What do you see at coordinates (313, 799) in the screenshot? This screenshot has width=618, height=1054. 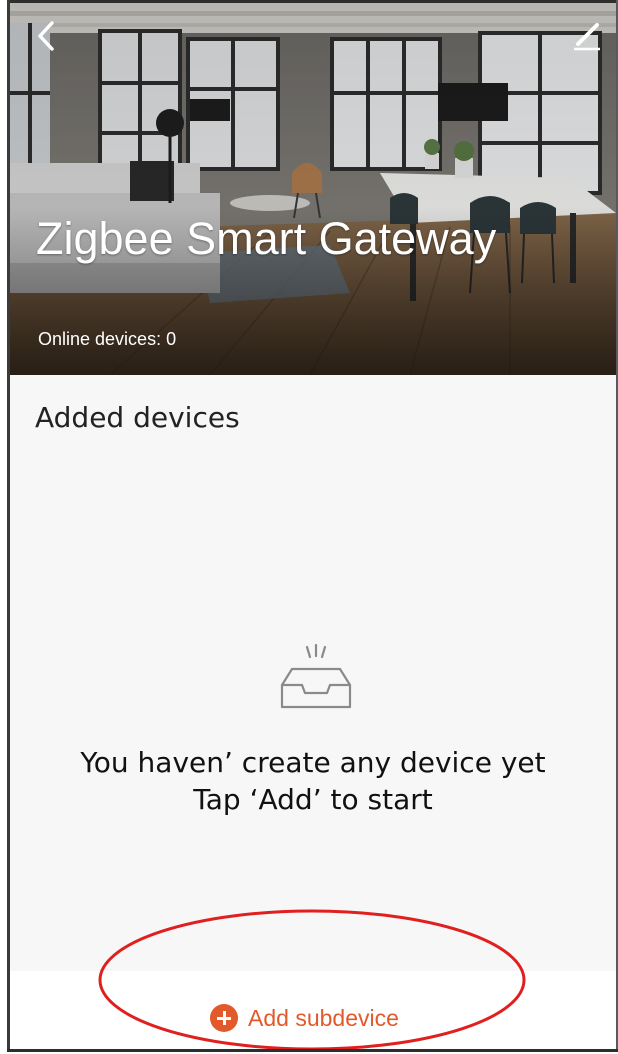 I see `empty-state-hint: Tap ‘Add’ to start` at bounding box center [313, 799].